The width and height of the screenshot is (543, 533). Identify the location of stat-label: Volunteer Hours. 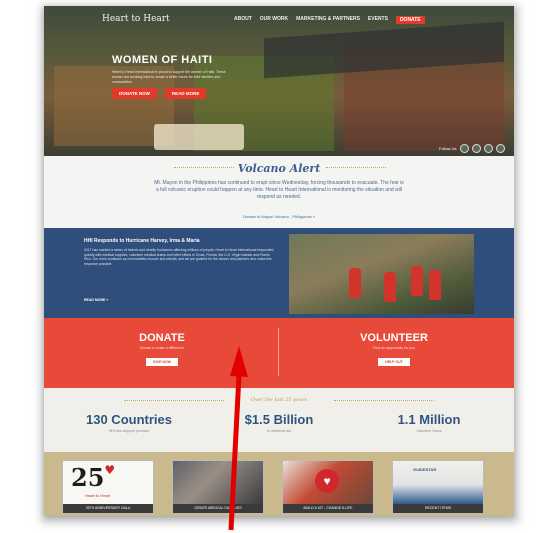
(429, 431).